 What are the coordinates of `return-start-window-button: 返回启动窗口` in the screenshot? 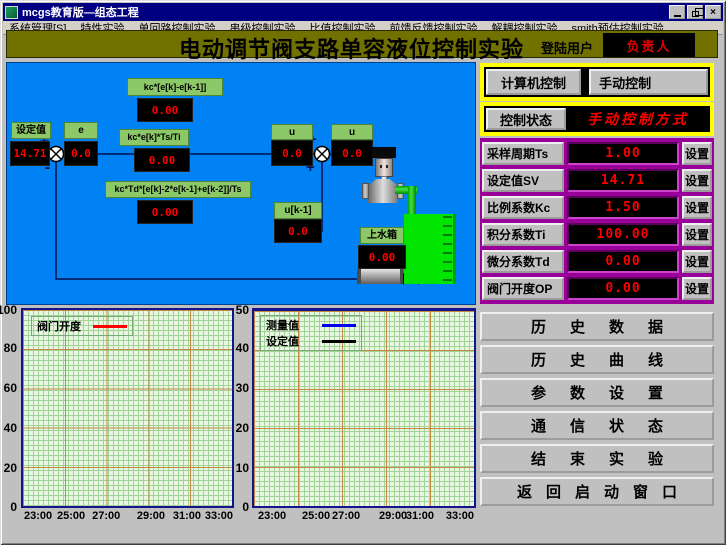 It's located at (597, 491).